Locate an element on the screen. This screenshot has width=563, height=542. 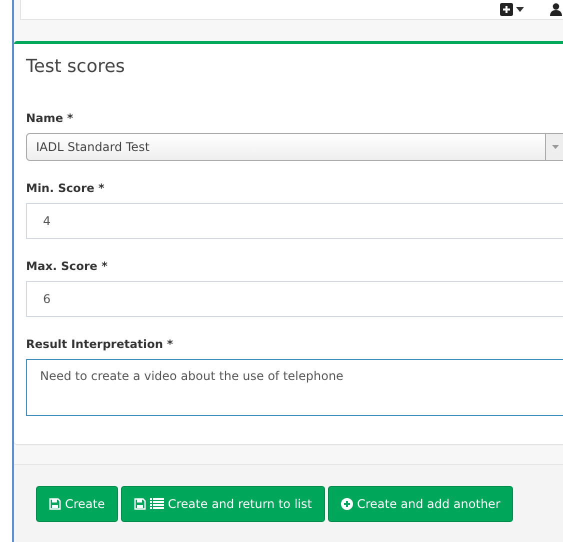
plus-circle-icon is located at coordinates (346, 504).